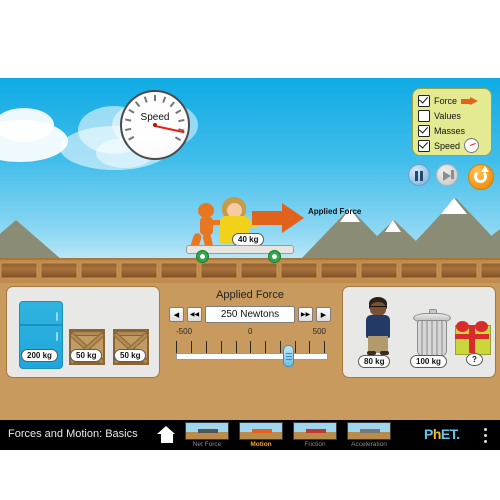  I want to click on speedometer-label: Speed, so click(155, 117).